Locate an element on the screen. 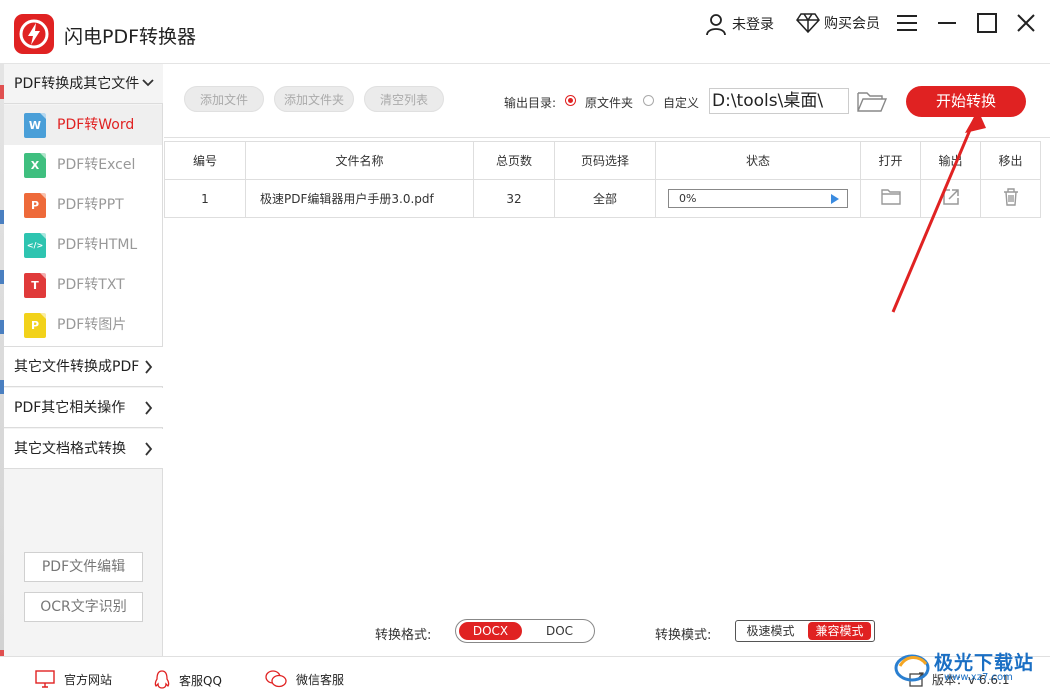 This screenshot has height=700, width=1050. table-row: 1 极速PDF编辑器用户手册3.0.pdf 32 全部 0% is located at coordinates (602, 198).